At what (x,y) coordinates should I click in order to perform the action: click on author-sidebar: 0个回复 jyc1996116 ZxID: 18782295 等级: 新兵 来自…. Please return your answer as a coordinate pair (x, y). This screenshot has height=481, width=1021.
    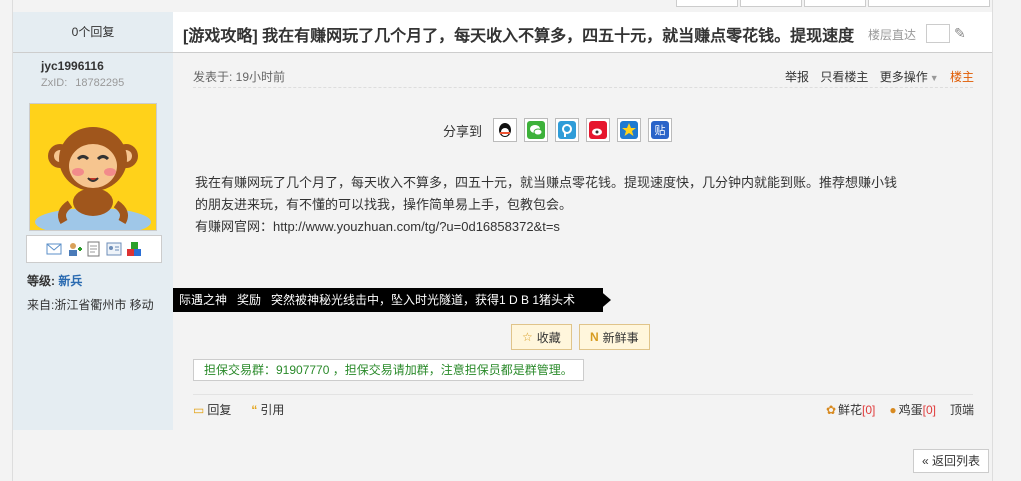
    Looking at the image, I should click on (93, 221).